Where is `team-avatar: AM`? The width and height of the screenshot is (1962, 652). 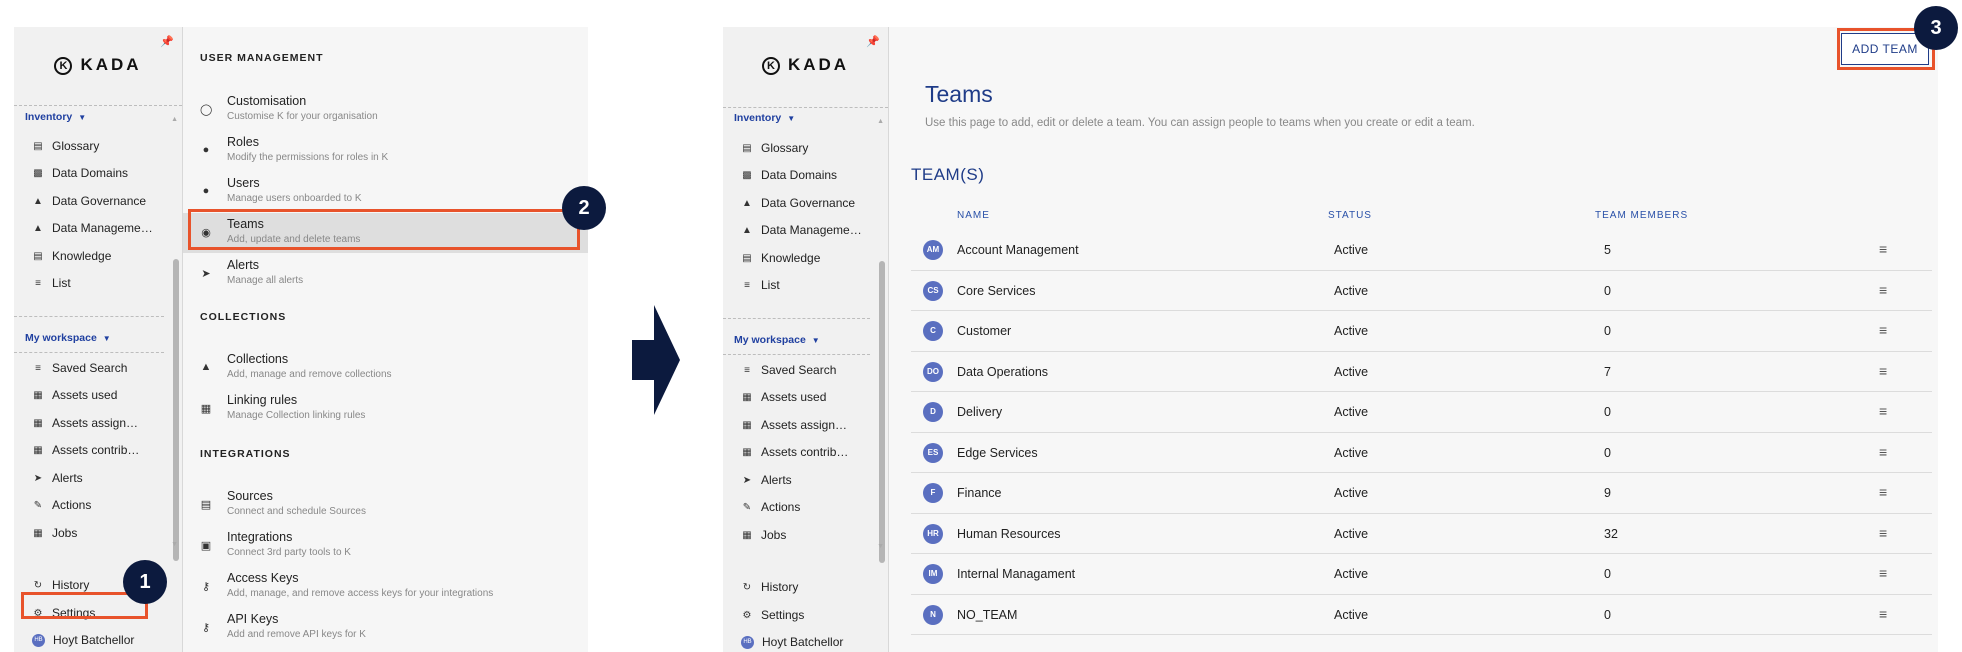 team-avatar: AM is located at coordinates (933, 250).